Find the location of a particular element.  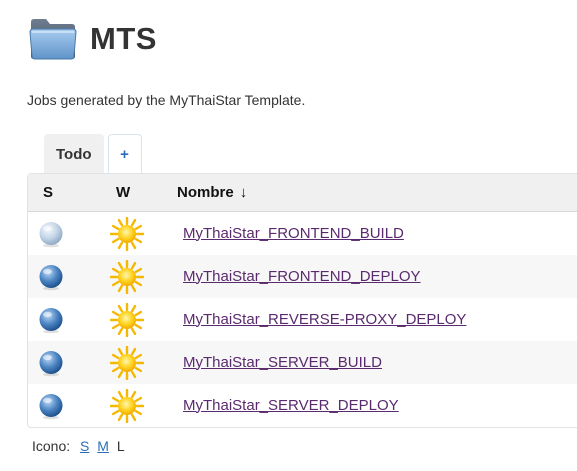

icon-size-label: Icono: is located at coordinates (51, 446).